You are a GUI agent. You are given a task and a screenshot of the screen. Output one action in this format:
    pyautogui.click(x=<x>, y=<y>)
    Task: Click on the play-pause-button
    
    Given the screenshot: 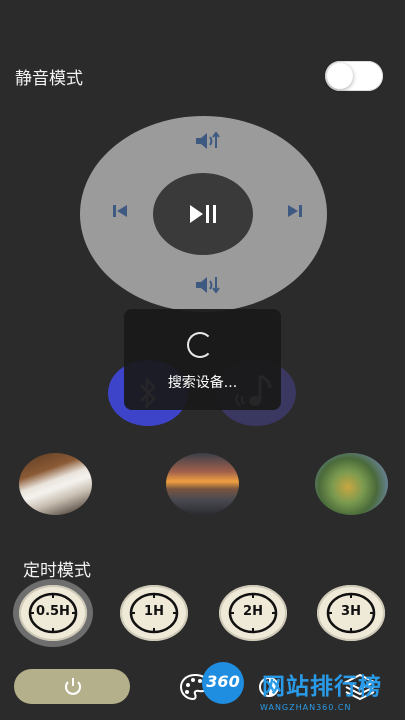 What is the action you would take?
    pyautogui.click(x=203, y=214)
    